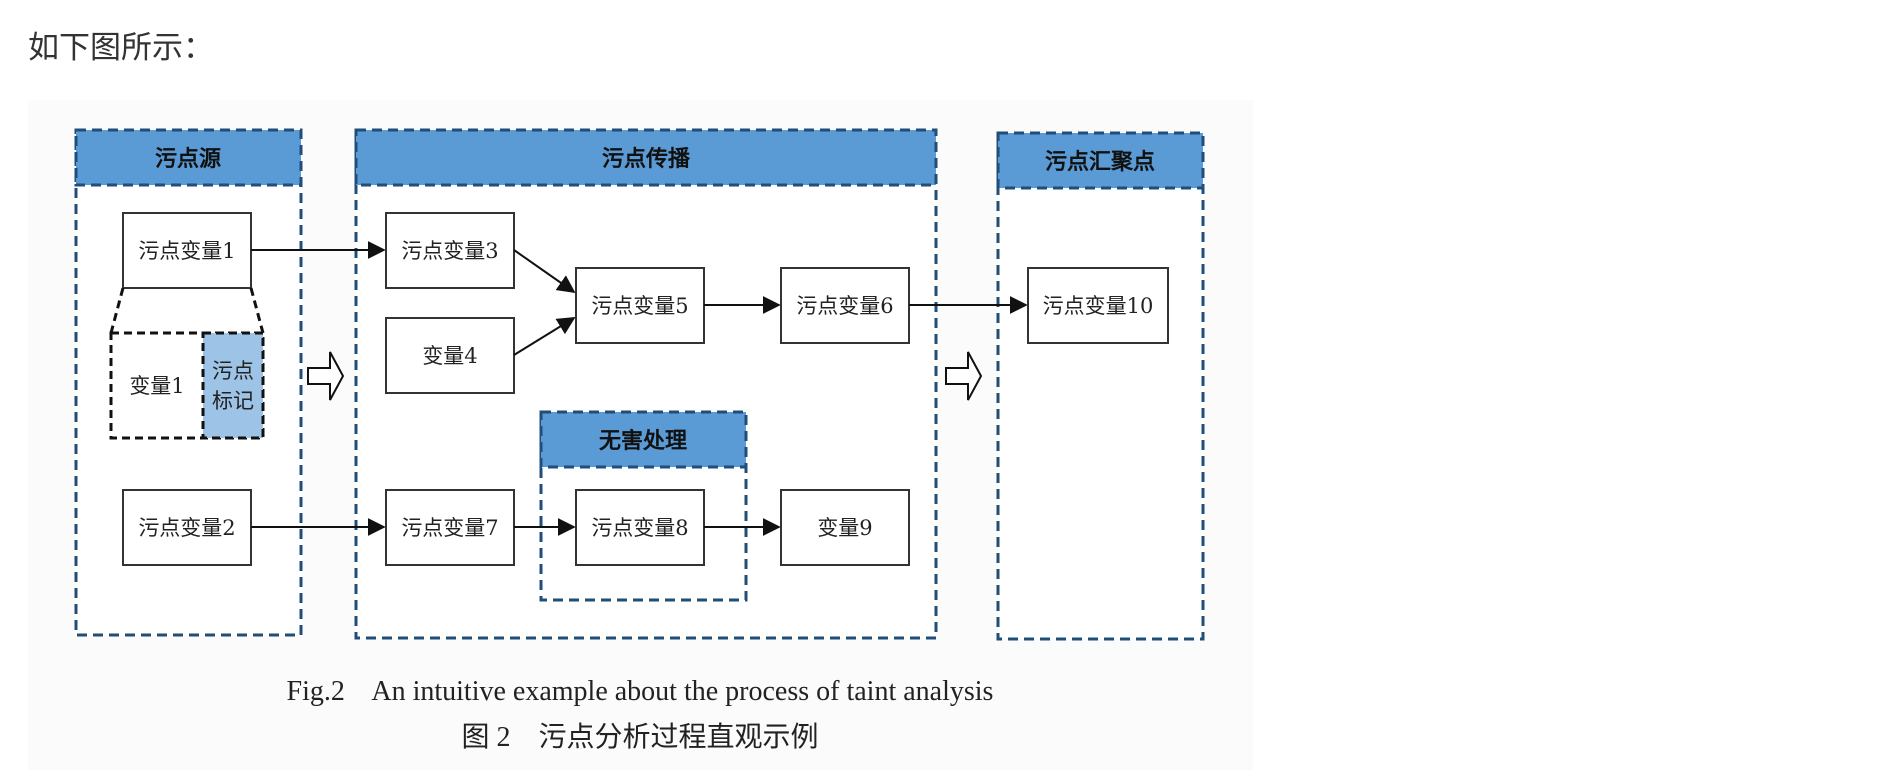  I want to click on node-taint-var-10: 污点变量10, so click(1098, 305).